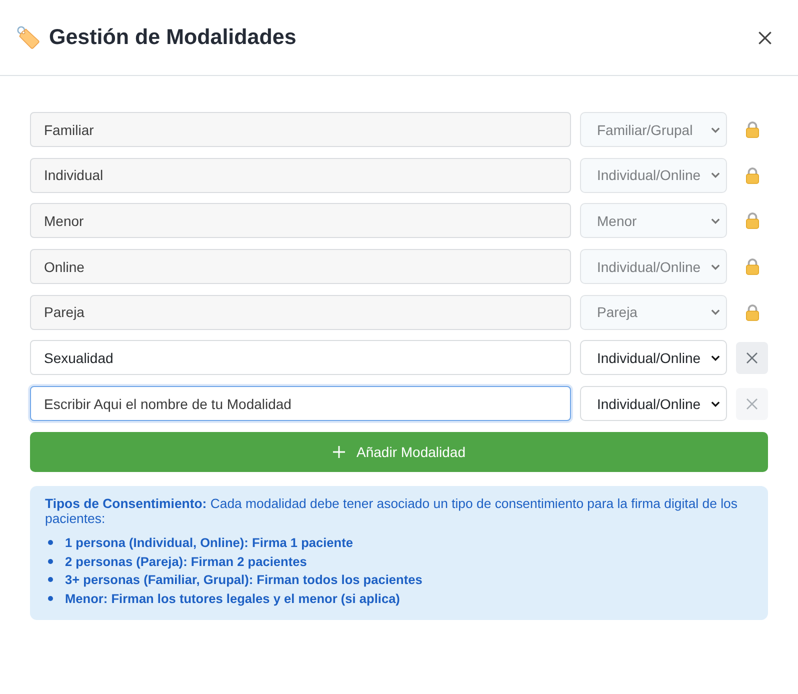 This screenshot has height=694, width=798. Describe the element at coordinates (172, 37) in the screenshot. I see `modal-title: Gestión de Modalidades` at that location.